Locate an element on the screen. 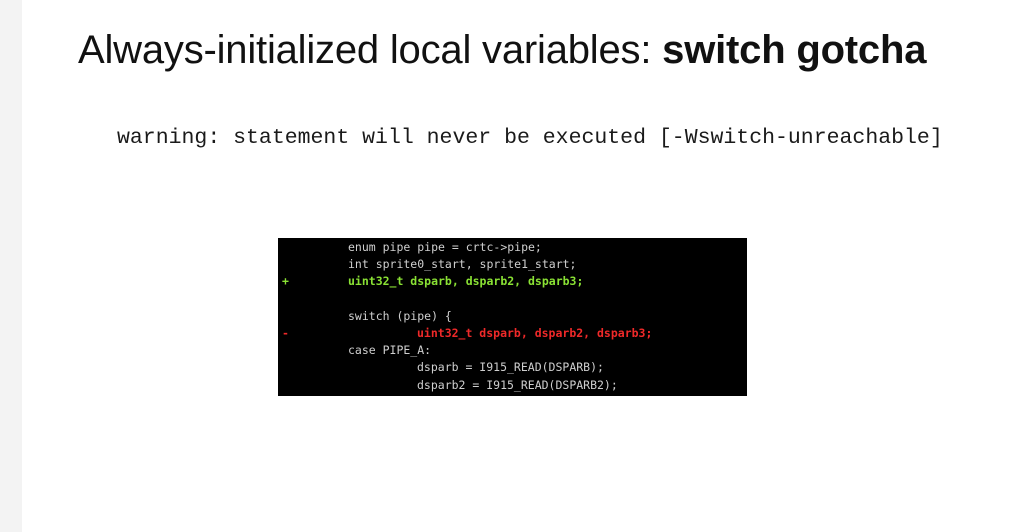 Image resolution: width=1036 pixels, height=532 pixels. code-line: enum pipe pipe = crtc->pipe; is located at coordinates (512, 247).